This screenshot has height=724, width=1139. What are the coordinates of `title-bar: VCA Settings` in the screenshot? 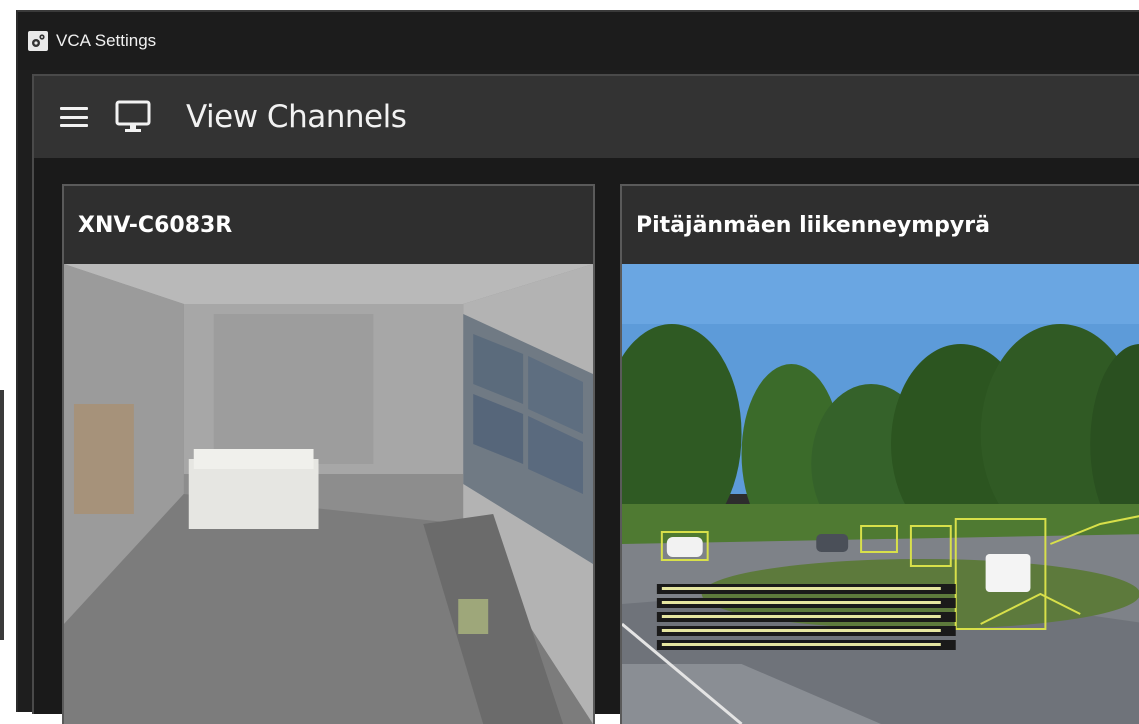 It's located at (578, 41).